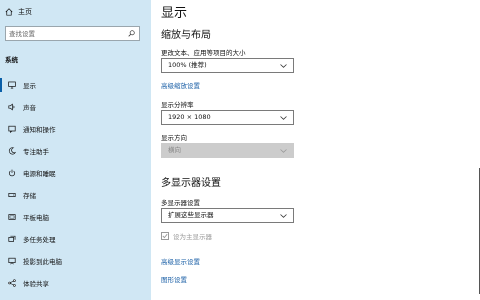 This screenshot has height=300, width=480. What do you see at coordinates (9, 12) in the screenshot?
I see `home-icon` at bounding box center [9, 12].